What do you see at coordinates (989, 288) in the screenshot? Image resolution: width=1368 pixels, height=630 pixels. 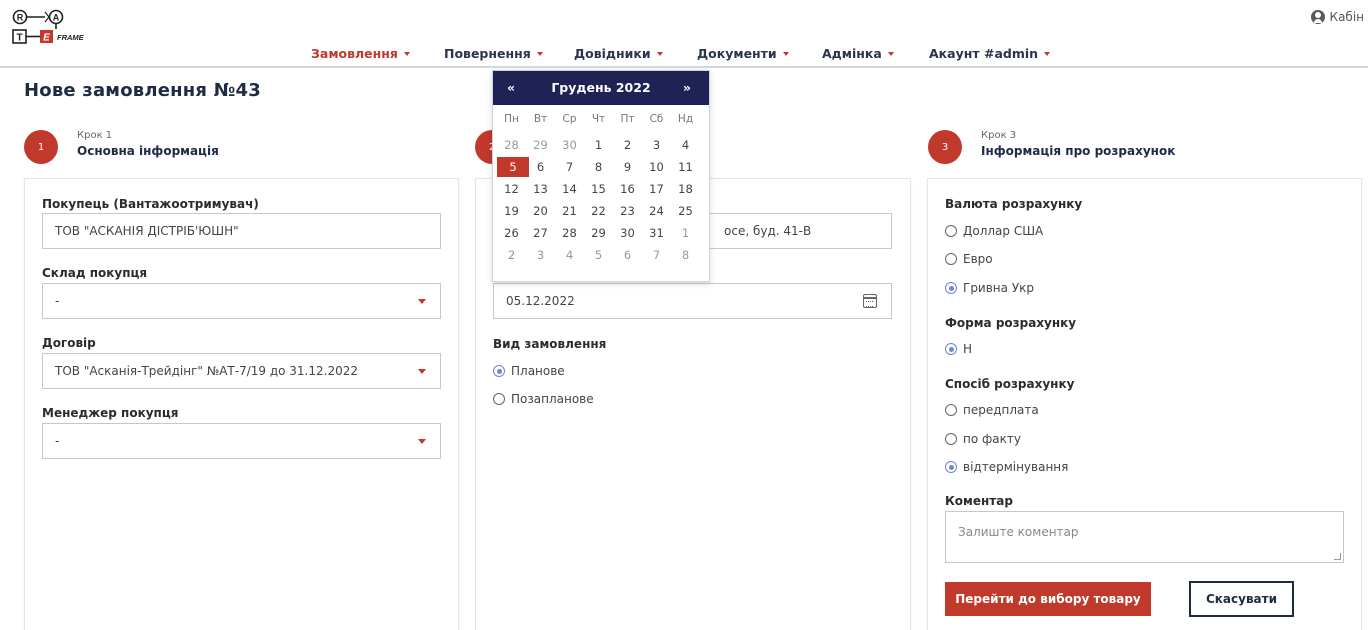 I see `currency-uah: Гривна Укр` at bounding box center [989, 288].